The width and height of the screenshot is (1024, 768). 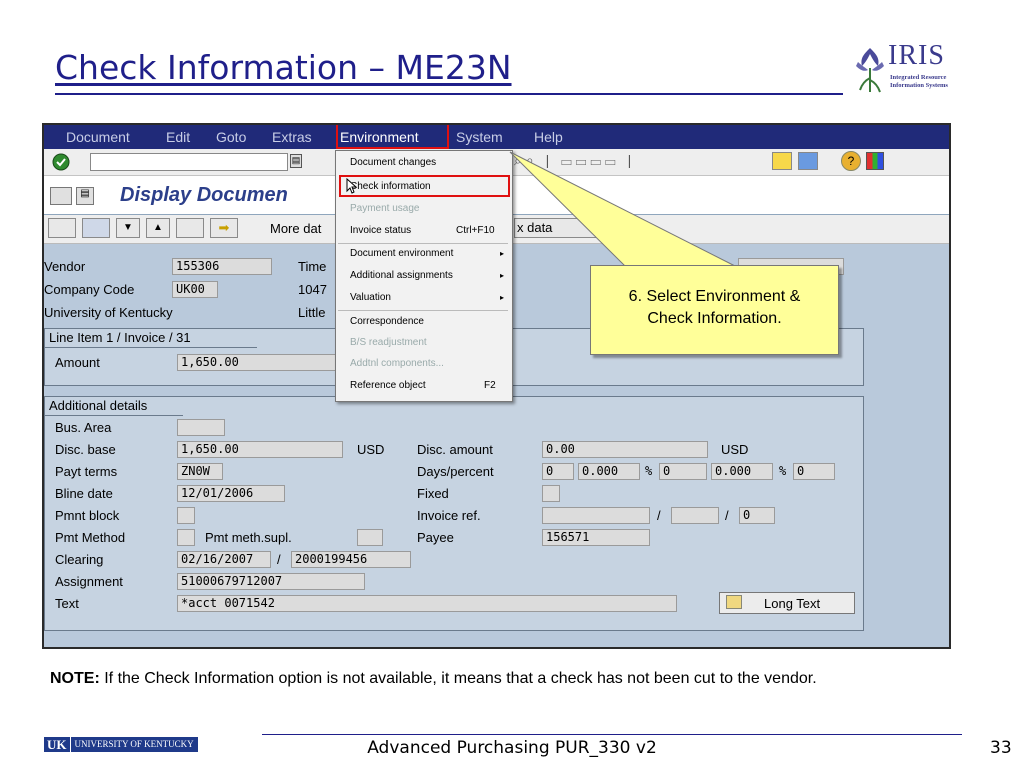 I want to click on other-document-icon, so click(x=61, y=196).